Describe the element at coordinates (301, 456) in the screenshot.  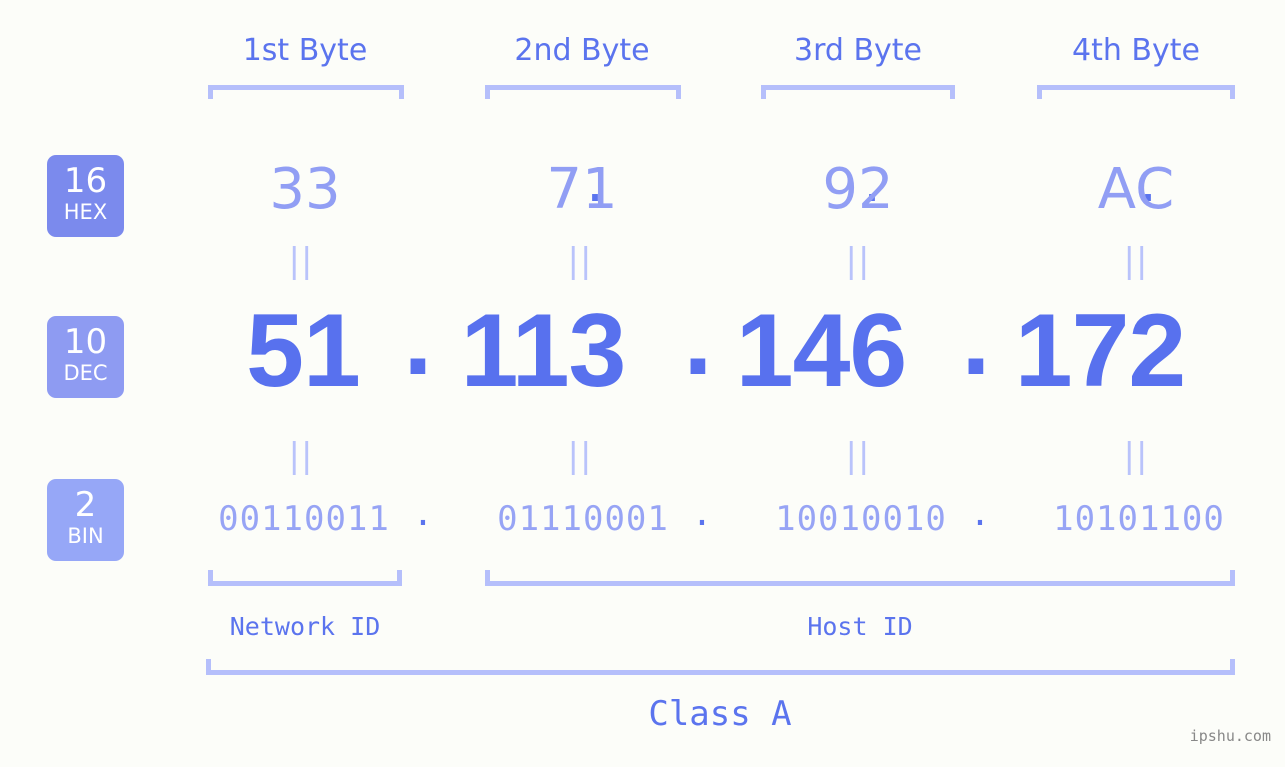
I see `equals-dec-bin-1: ||` at that location.